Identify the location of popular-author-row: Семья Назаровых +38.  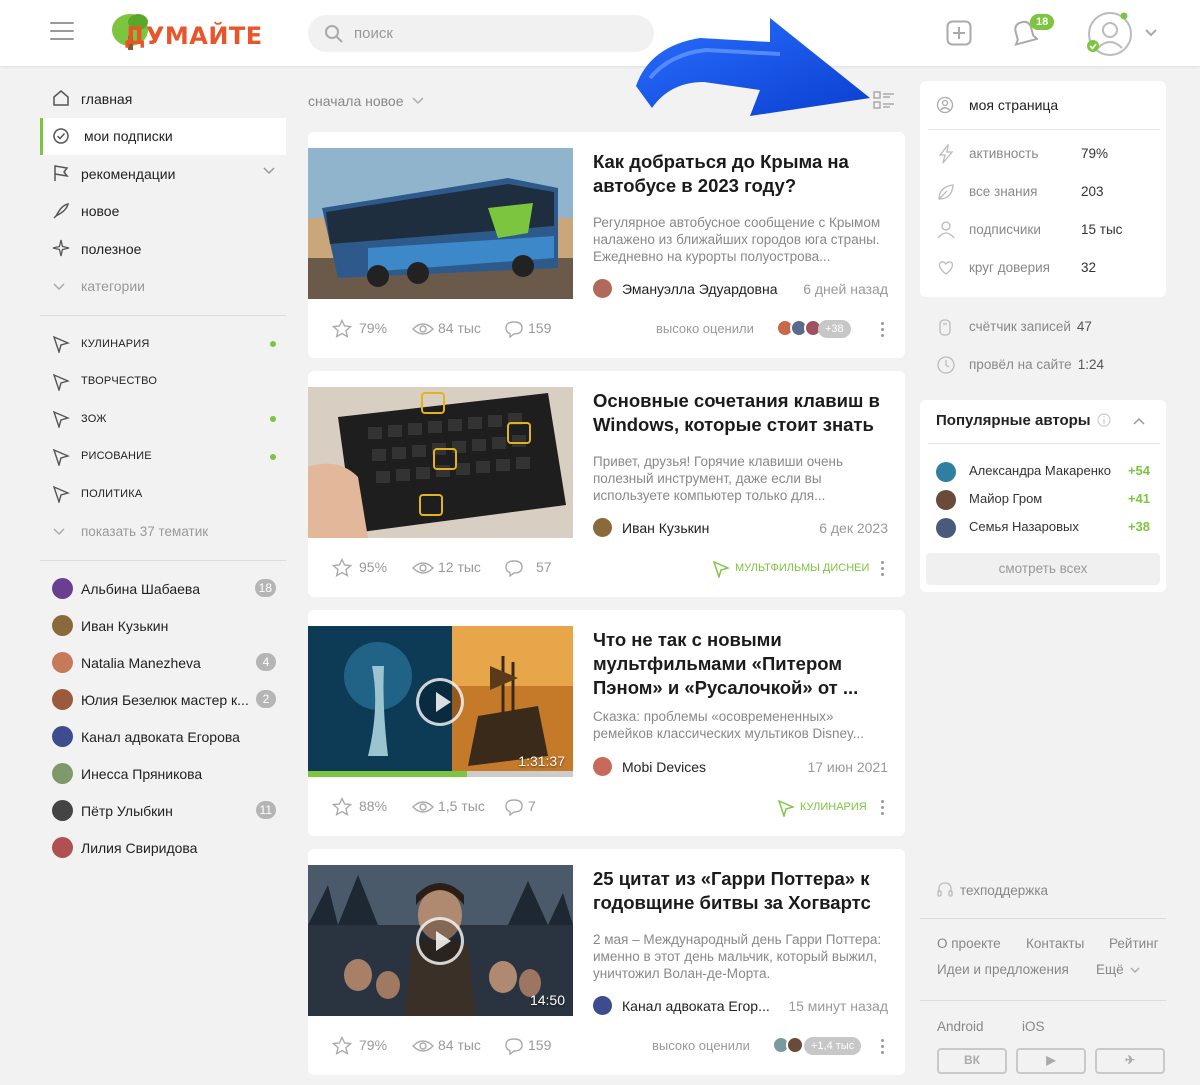
(1043, 527).